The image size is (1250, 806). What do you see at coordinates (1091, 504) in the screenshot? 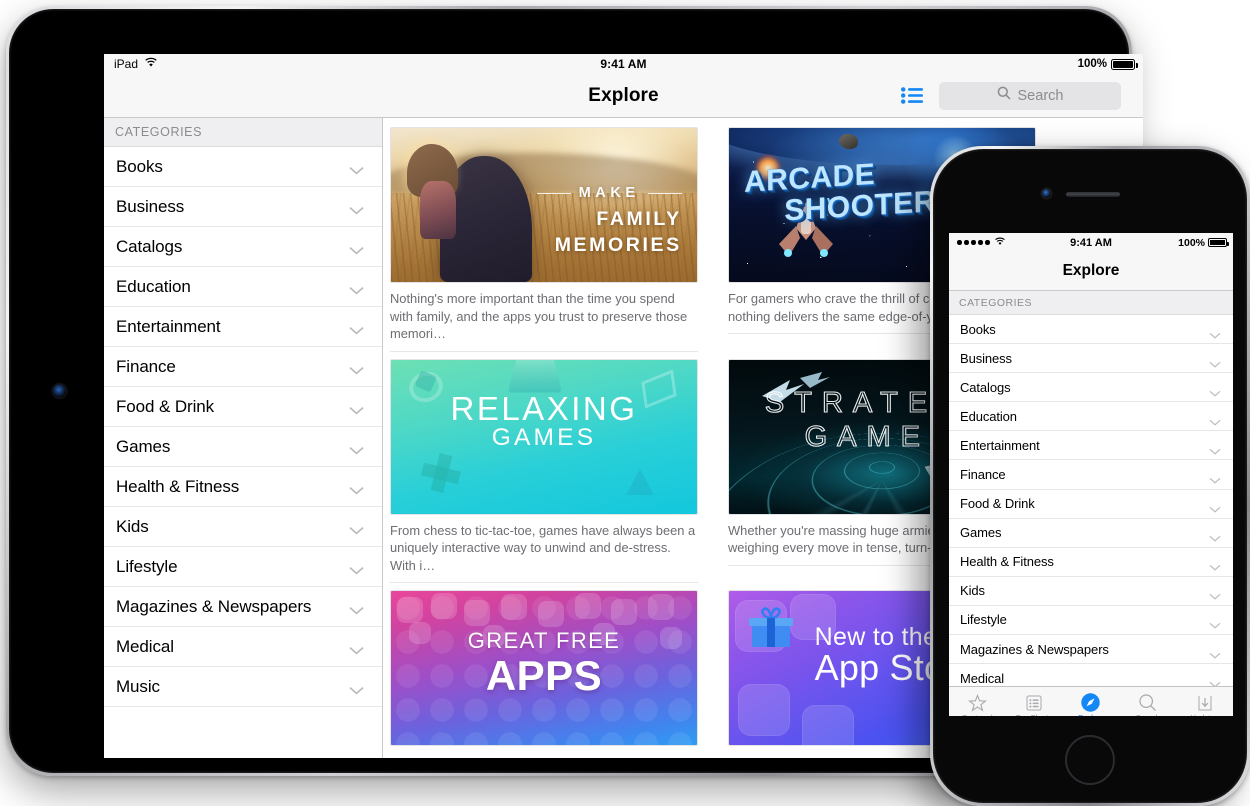
I see `list-item-food-and-drink: Food & Drink` at bounding box center [1091, 504].